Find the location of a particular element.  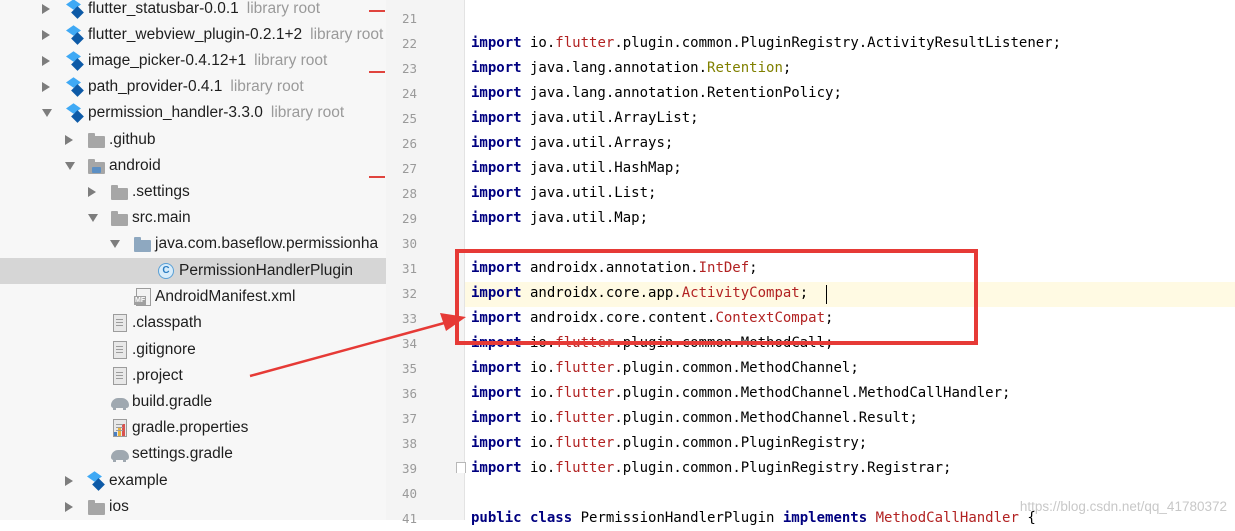

tree-item: build.gradle is located at coordinates (193, 402).